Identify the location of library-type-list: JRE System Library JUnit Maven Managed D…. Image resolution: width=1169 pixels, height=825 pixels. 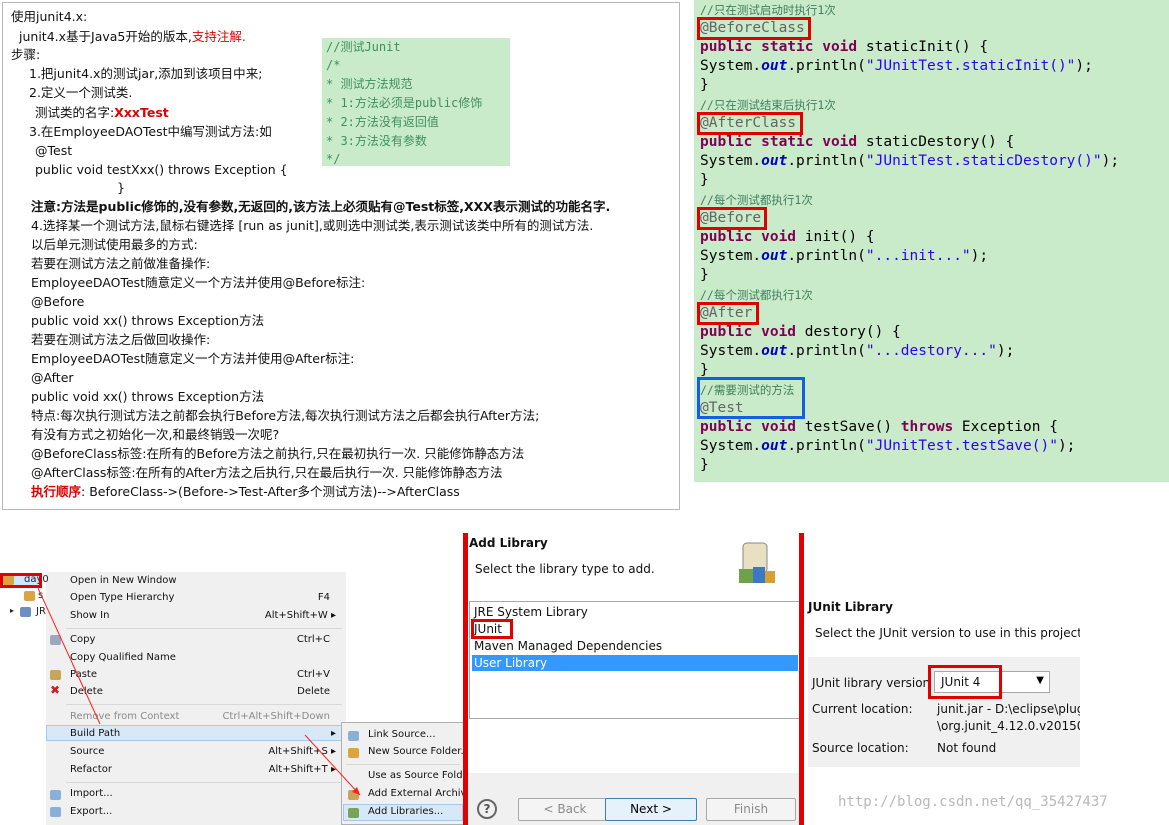
(635, 660).